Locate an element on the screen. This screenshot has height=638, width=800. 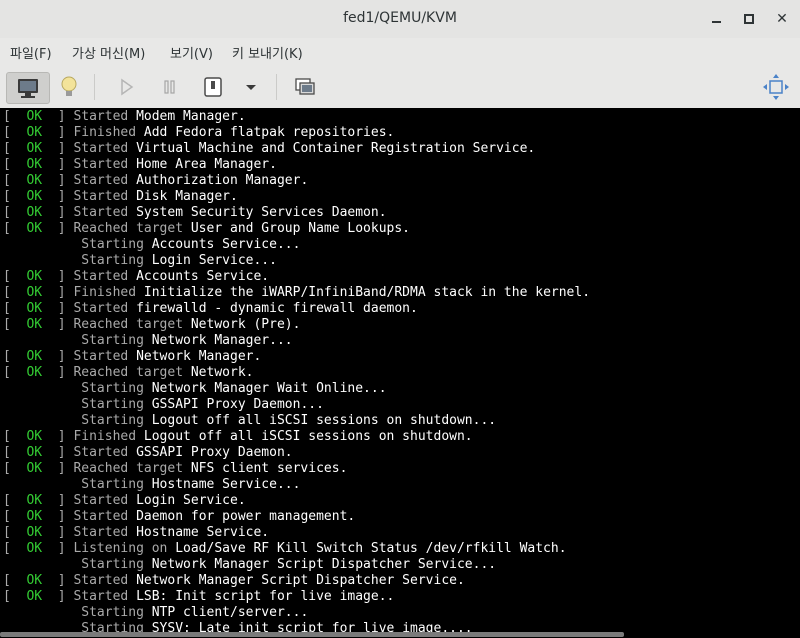
maximize-button is located at coordinates (749, 19).